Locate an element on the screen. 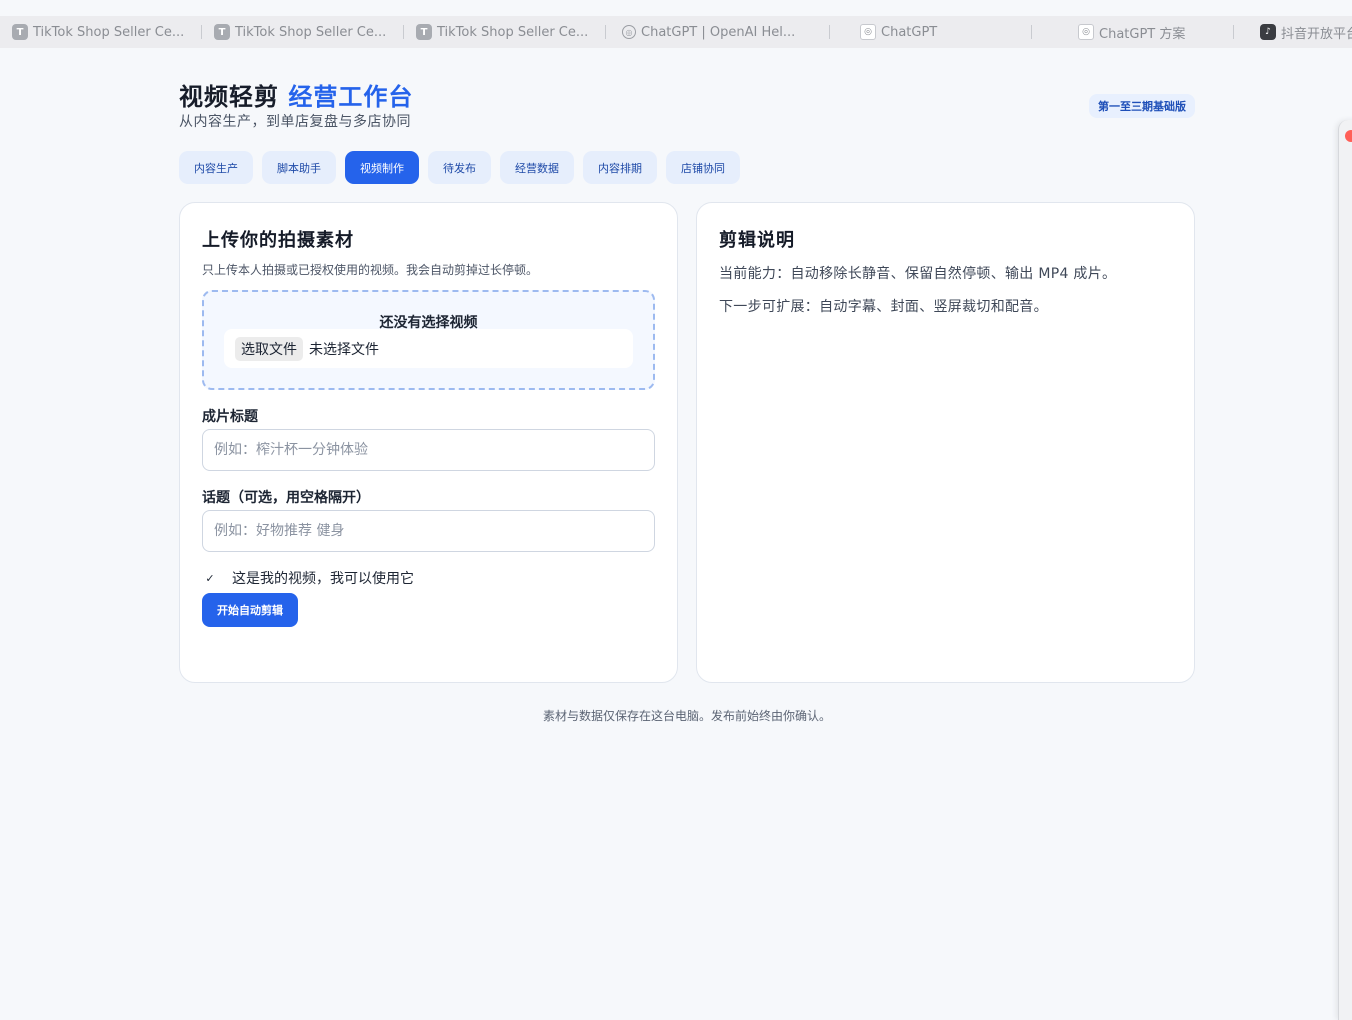 The width and height of the screenshot is (1352, 1020). page-title-main: 视频轻剪 is located at coordinates (229, 97).